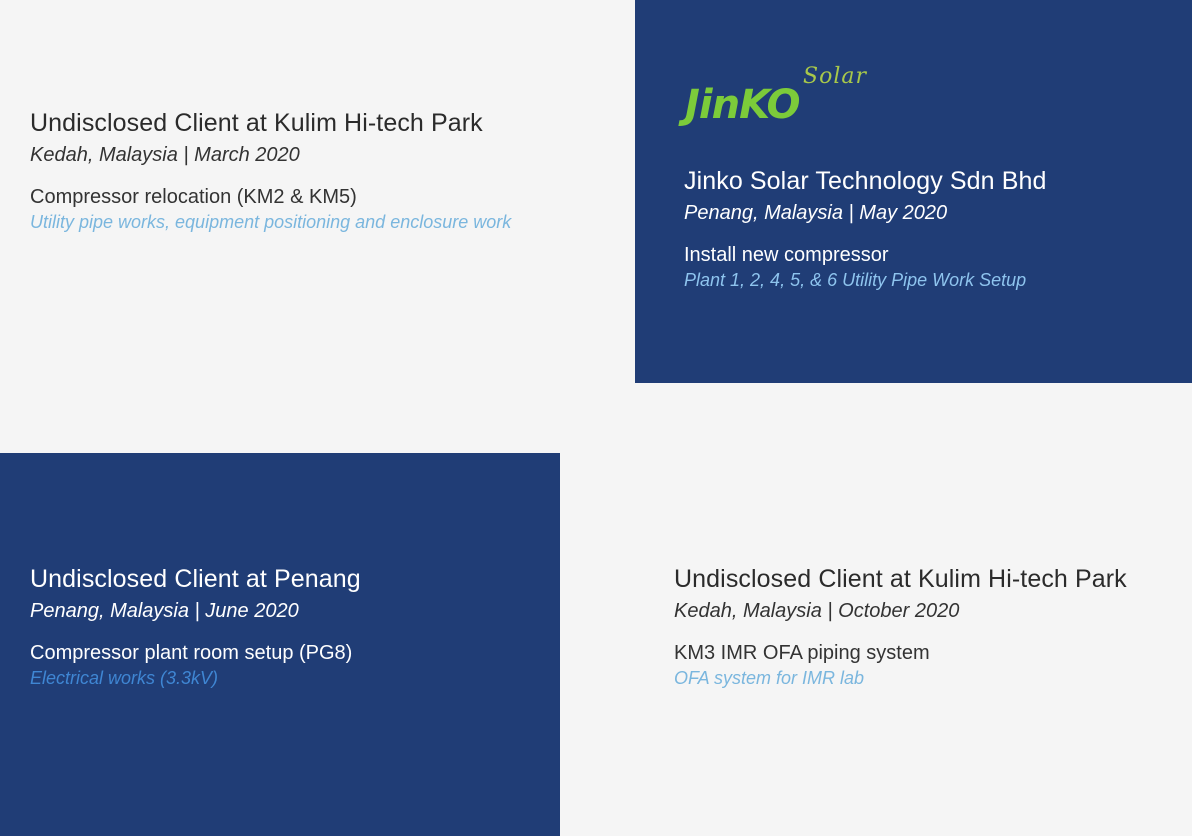 This screenshot has width=1192, height=836. Describe the element at coordinates (786, 255) in the screenshot. I see `project-title: Install new compressor` at that location.